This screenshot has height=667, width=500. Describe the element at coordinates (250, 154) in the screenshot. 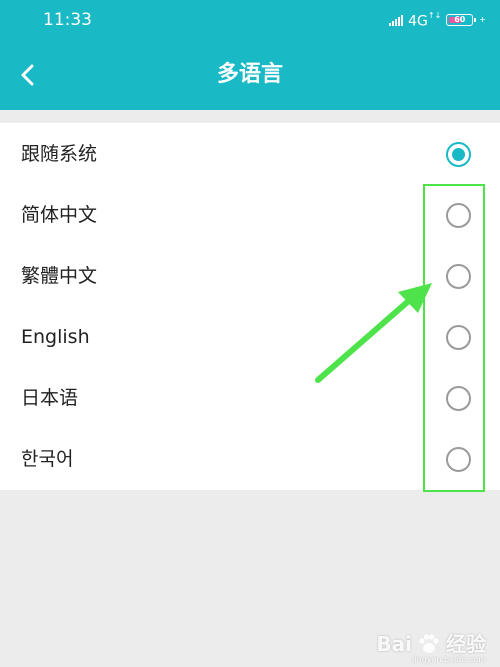

I see `language-option-follow-system: 跟随系统` at that location.